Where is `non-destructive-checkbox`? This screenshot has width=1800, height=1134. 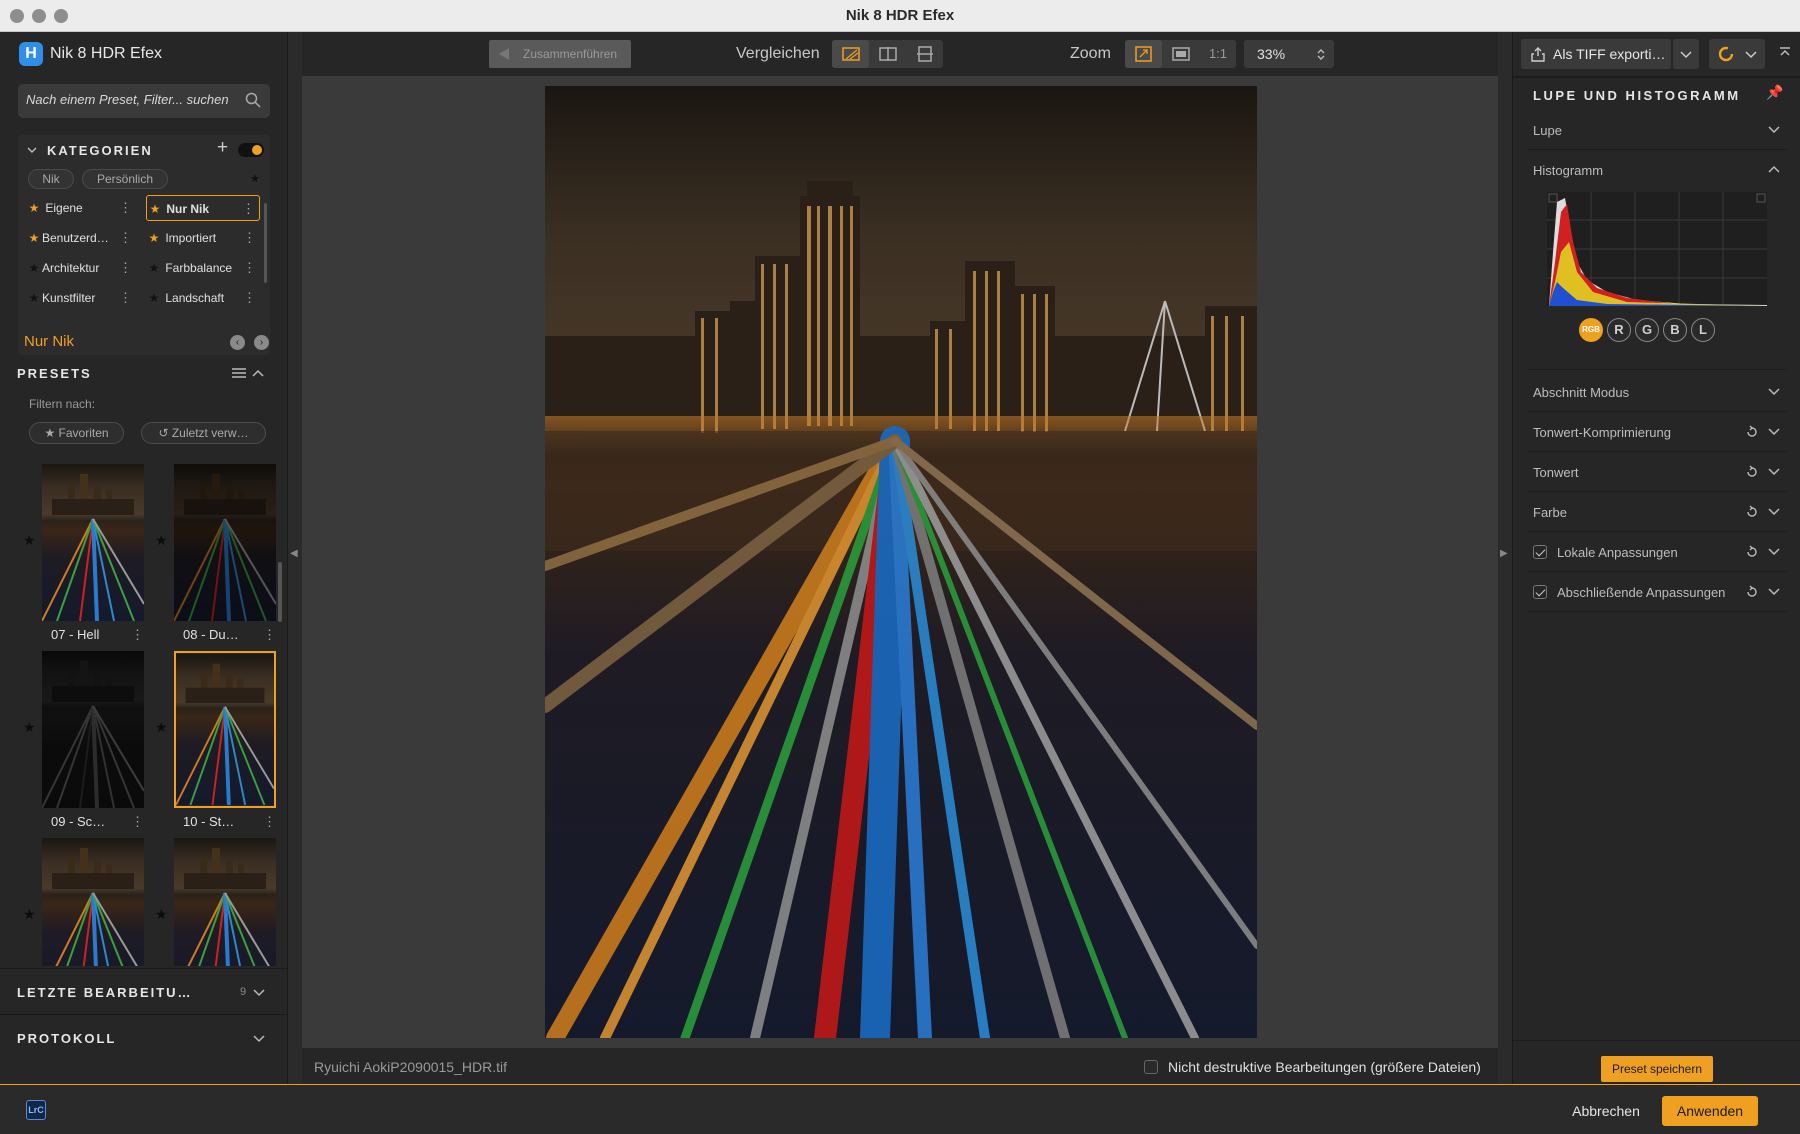 non-destructive-checkbox is located at coordinates (1151, 1067).